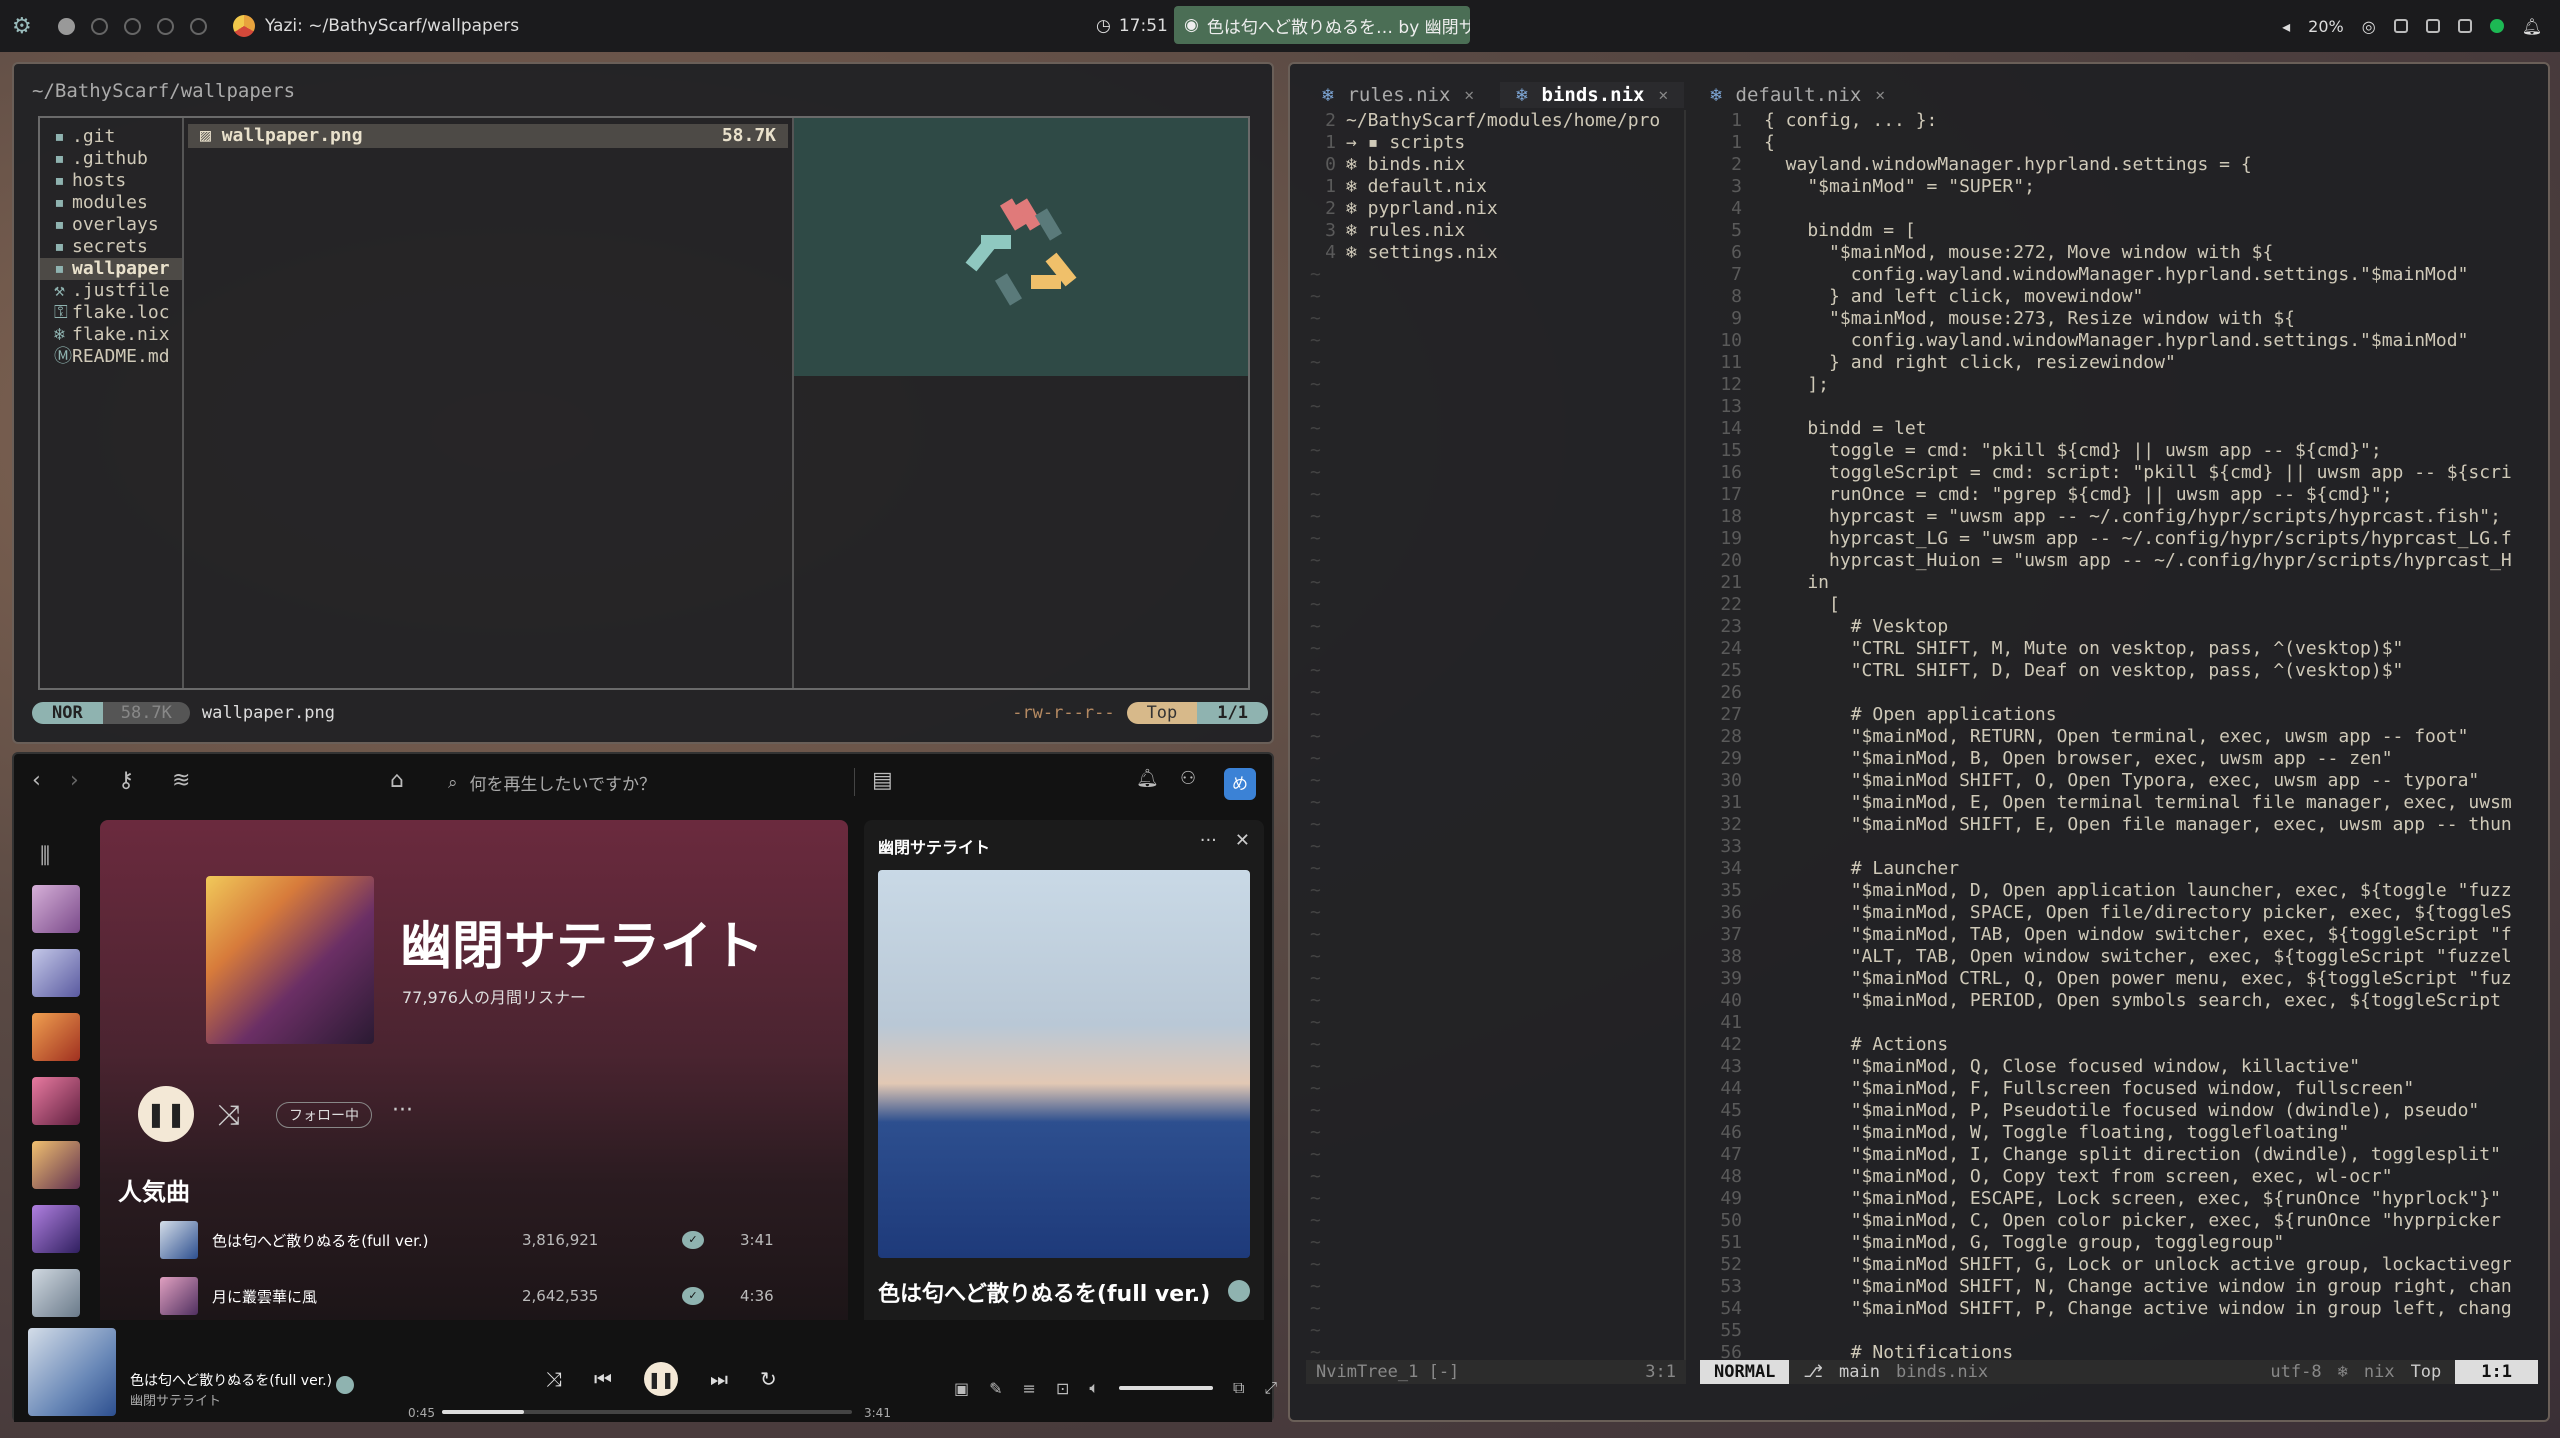 This screenshot has height=1438, width=2560. What do you see at coordinates (1398, 95) in the screenshot?
I see `tab-rules-nix: ❄ rules.nix ✕` at bounding box center [1398, 95].